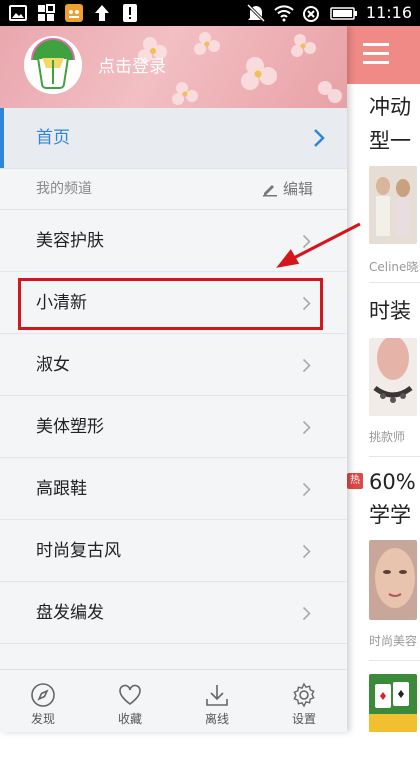 Image resolution: width=420 pixels, height=762 pixels. Describe the element at coordinates (74, 13) in the screenshot. I see `game-icon` at that location.